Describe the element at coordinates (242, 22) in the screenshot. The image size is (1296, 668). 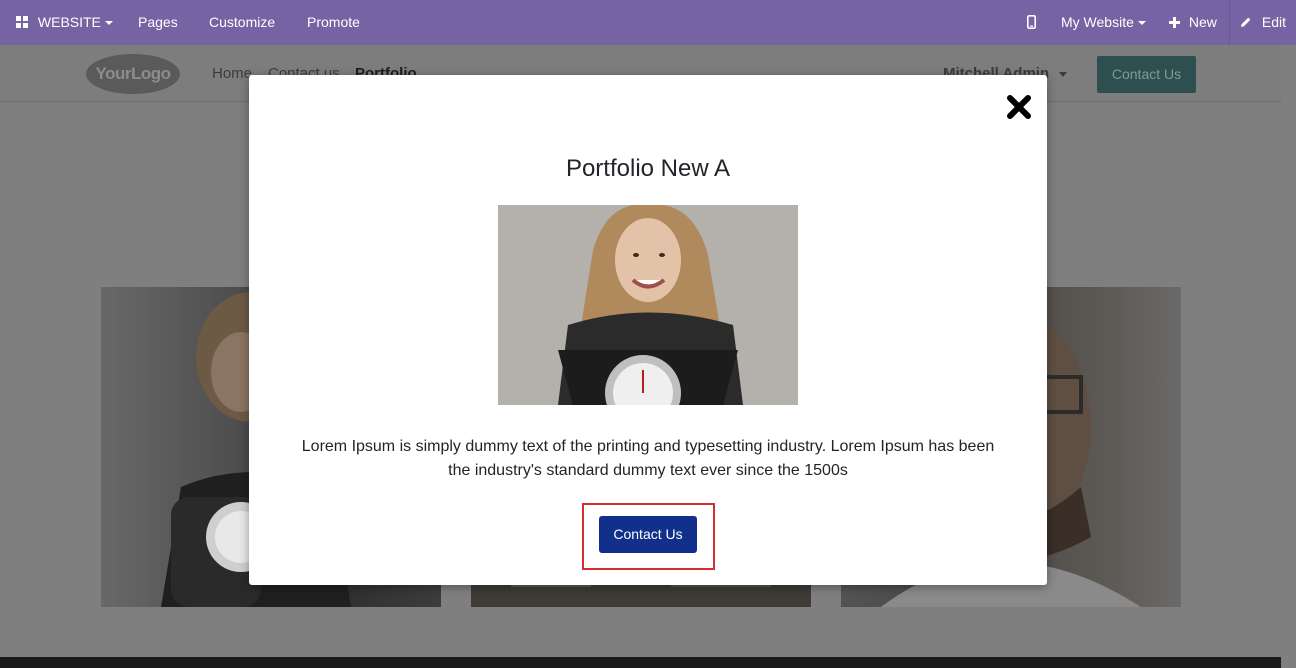
I see `customize-menu: Customize` at that location.